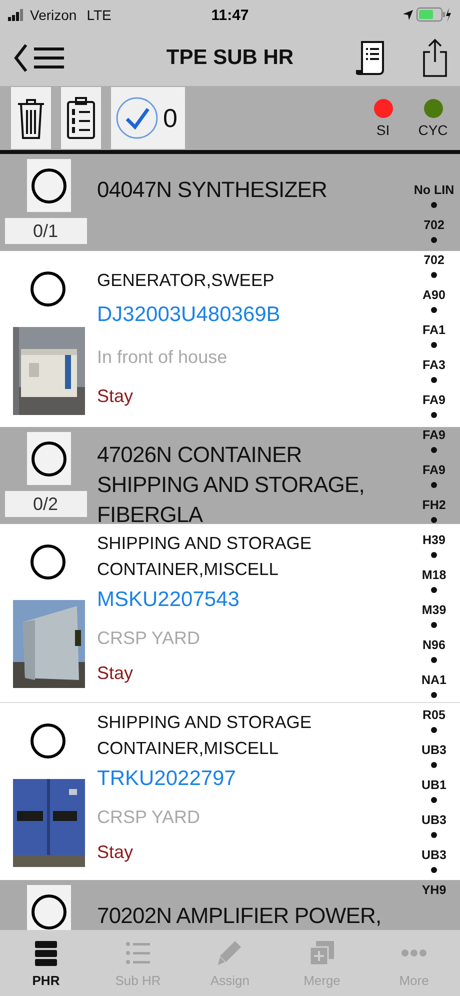 The width and height of the screenshot is (460, 996). Describe the element at coordinates (434, 645) in the screenshot. I see `index-label: N96` at that location.